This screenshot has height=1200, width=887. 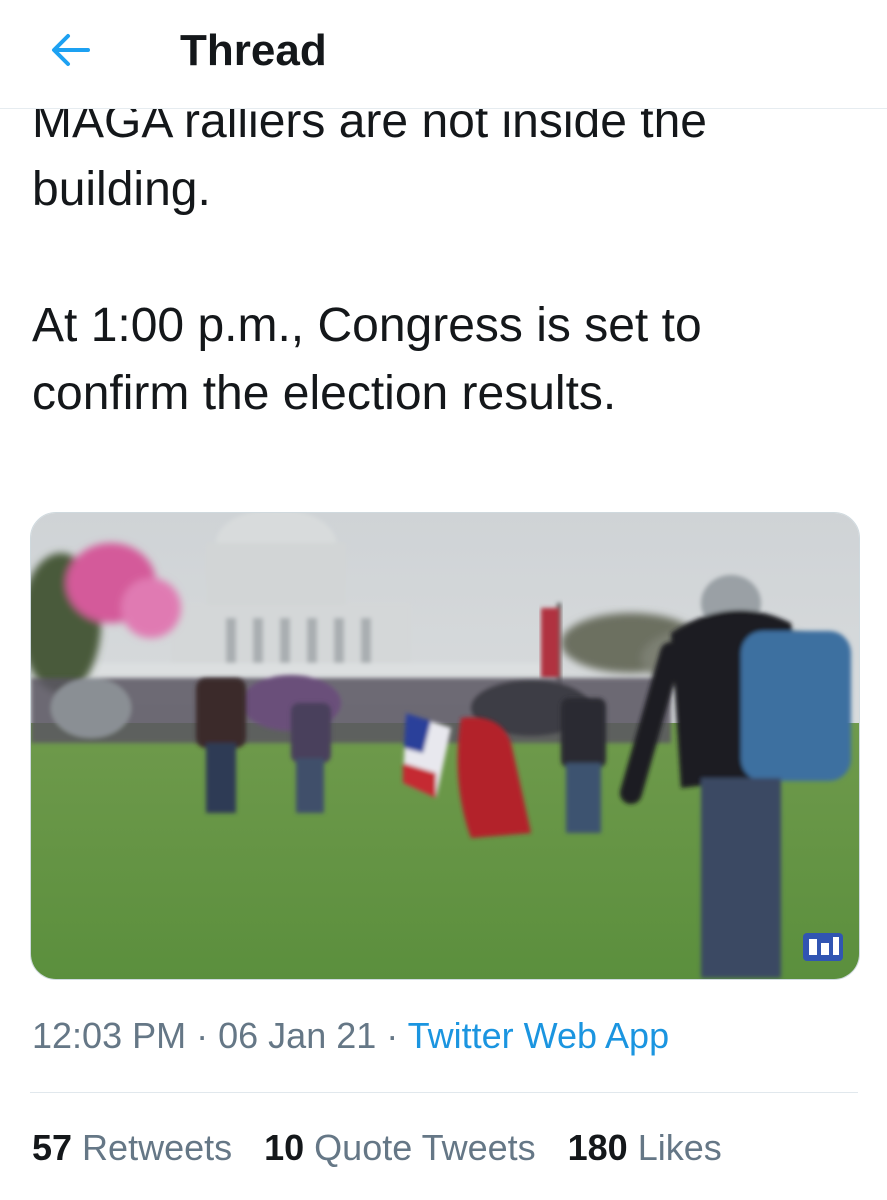 I want to click on likes-label: Likes, so click(x=679, y=1147).